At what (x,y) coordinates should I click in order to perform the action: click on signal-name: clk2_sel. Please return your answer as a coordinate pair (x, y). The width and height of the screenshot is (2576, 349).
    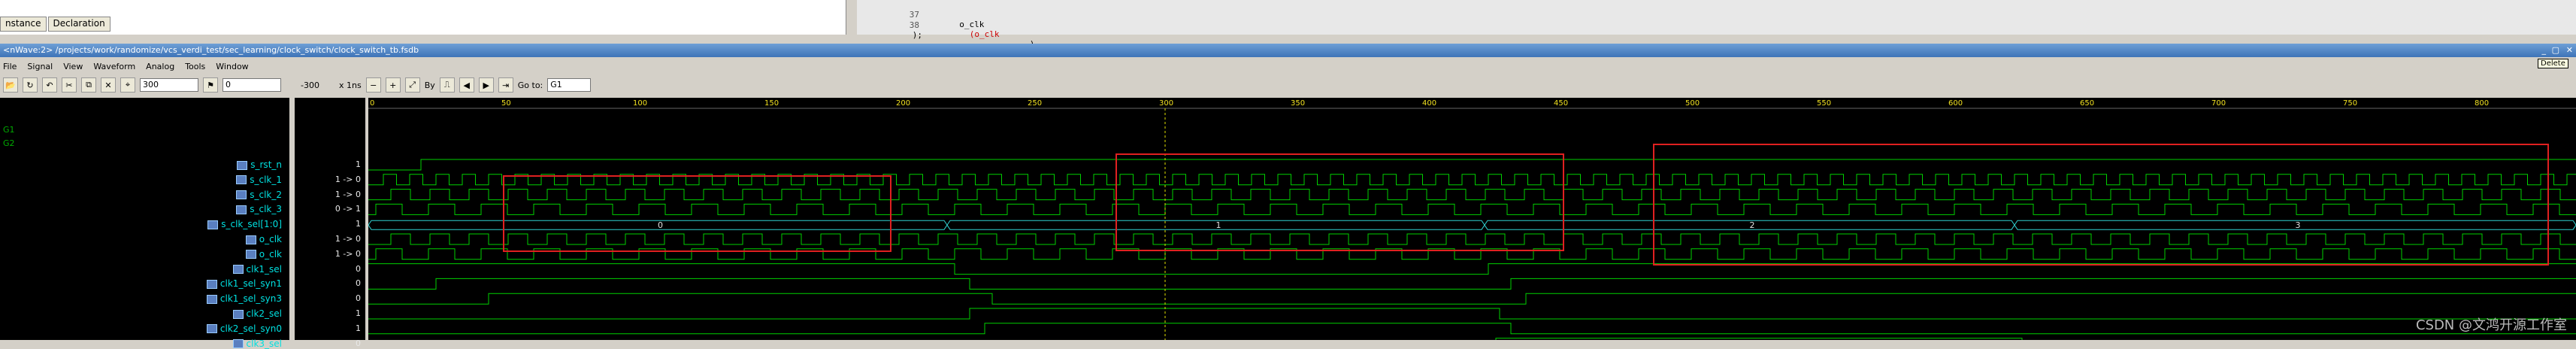
    Looking at the image, I should click on (264, 313).